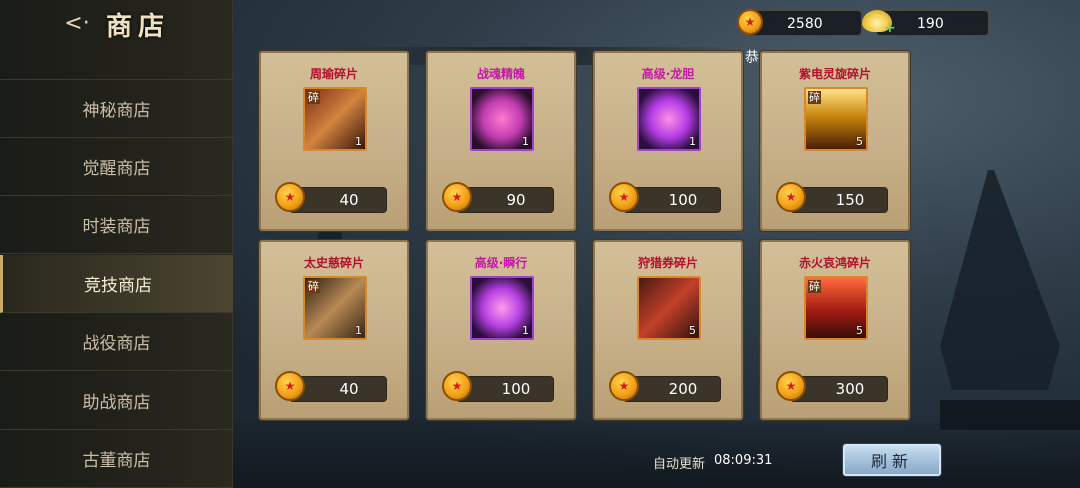 The image size is (1080, 488). Describe the element at coordinates (743, 460) in the screenshot. I see `auto-refresh-timer: 08:09:31` at that location.